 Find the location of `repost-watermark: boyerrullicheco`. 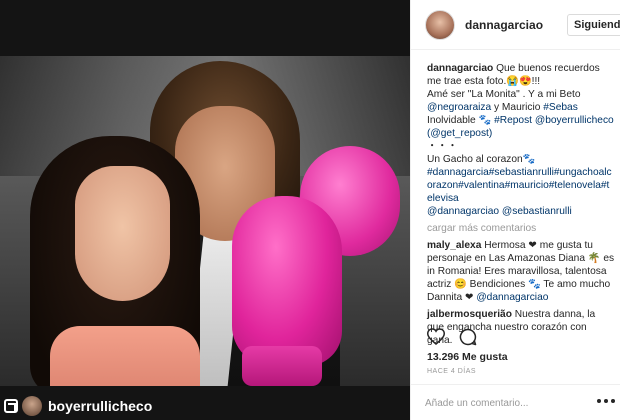

repost-watermark: boyerrullicheco is located at coordinates (82, 406).